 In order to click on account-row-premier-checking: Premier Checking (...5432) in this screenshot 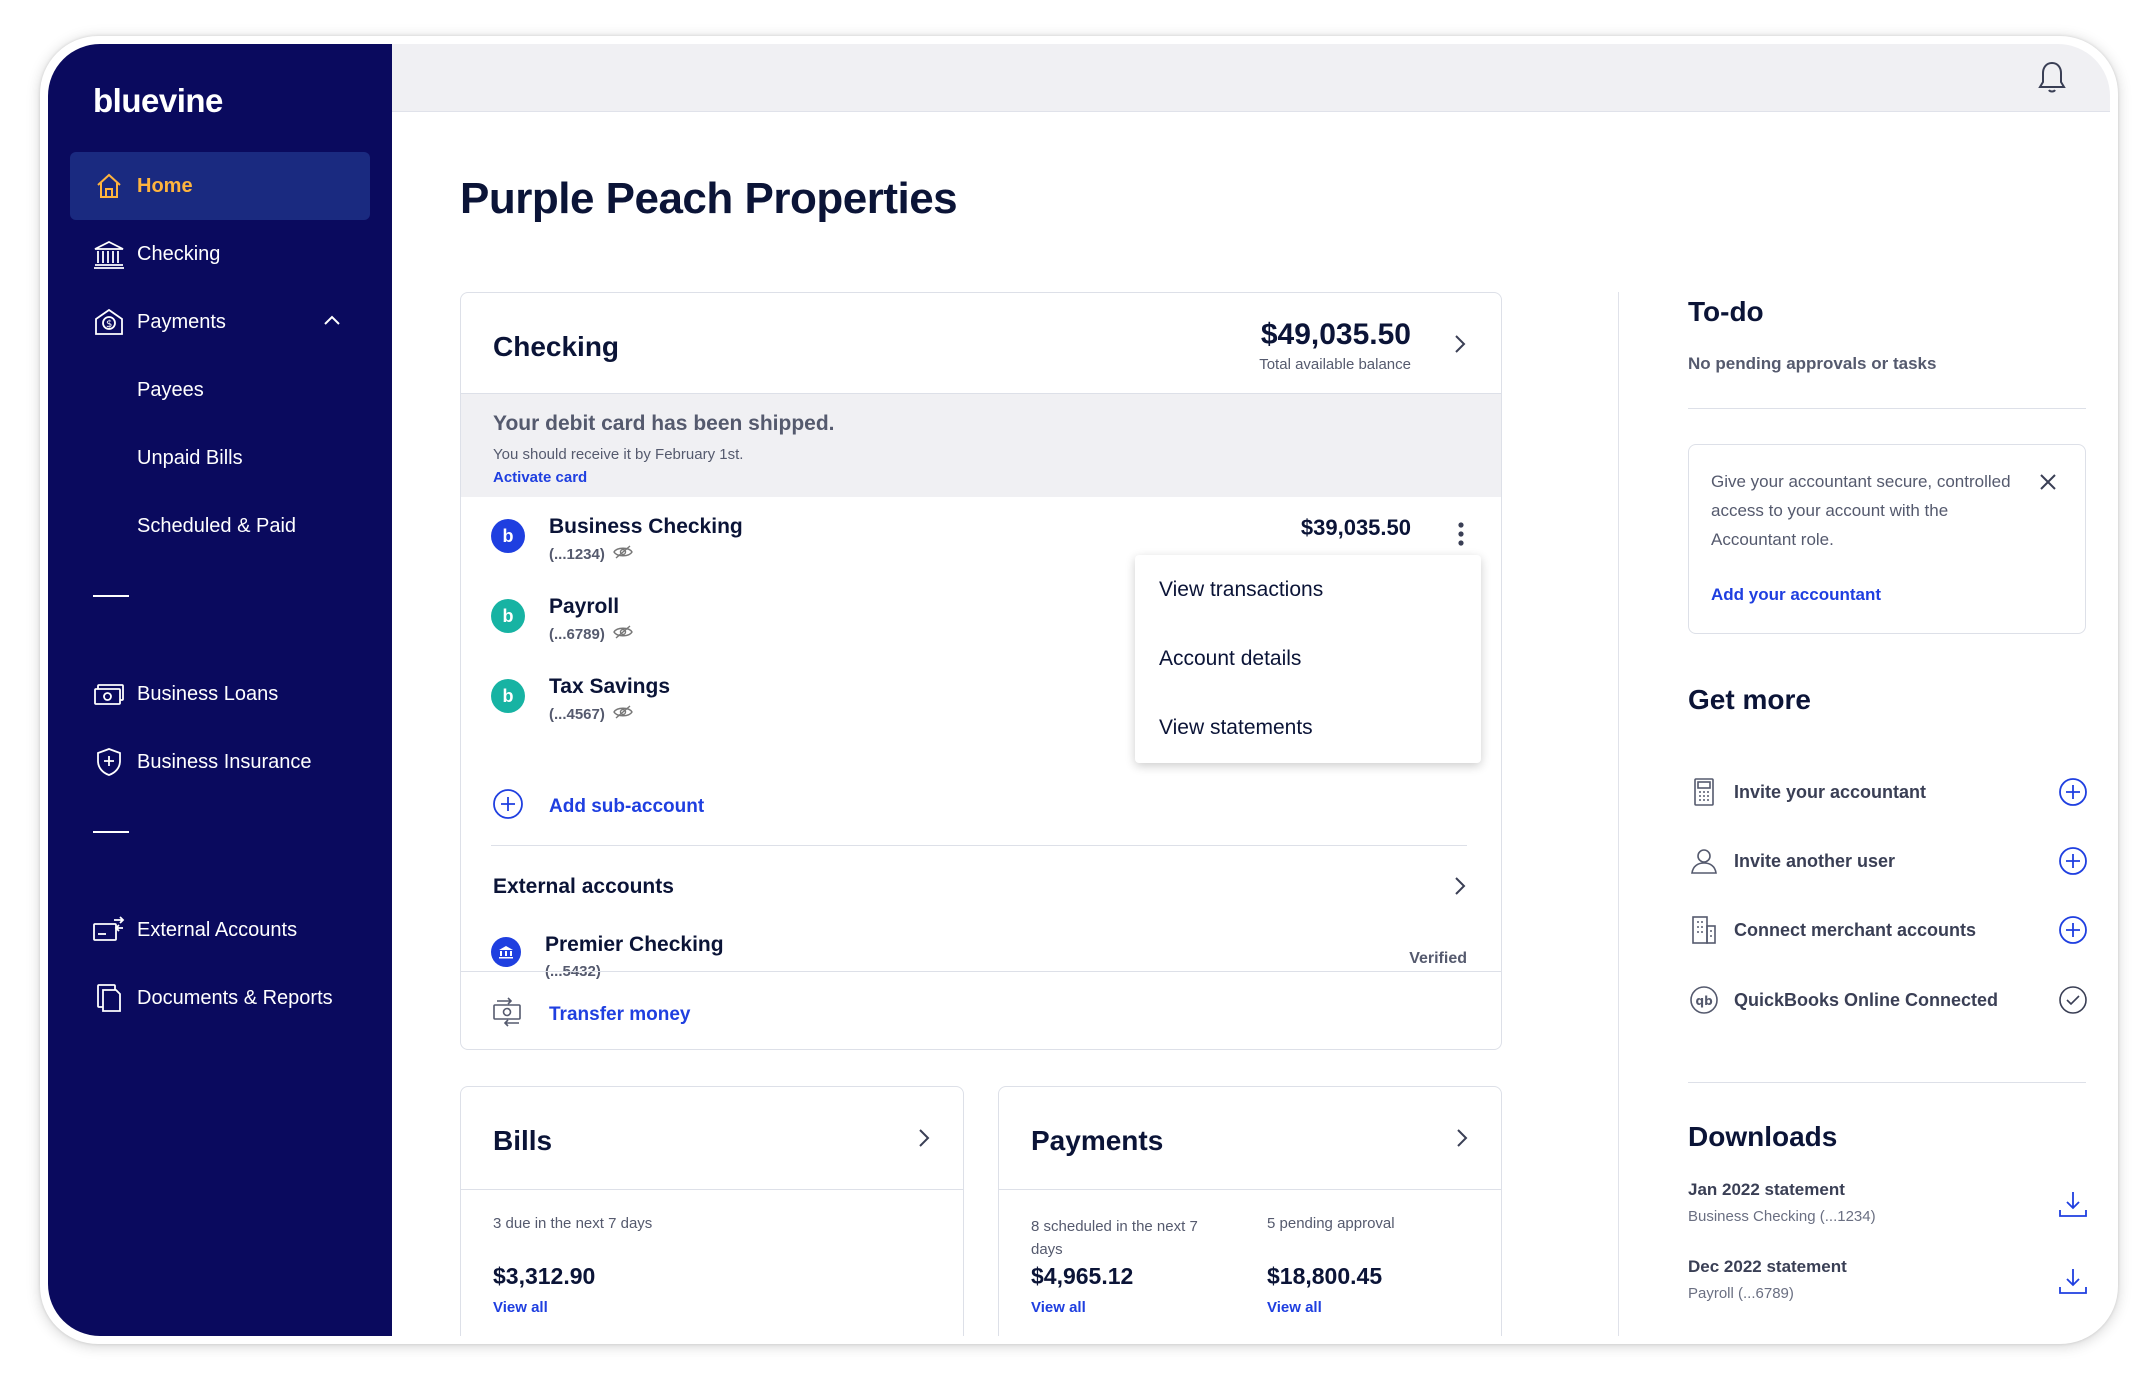, I will do `click(607, 956)`.